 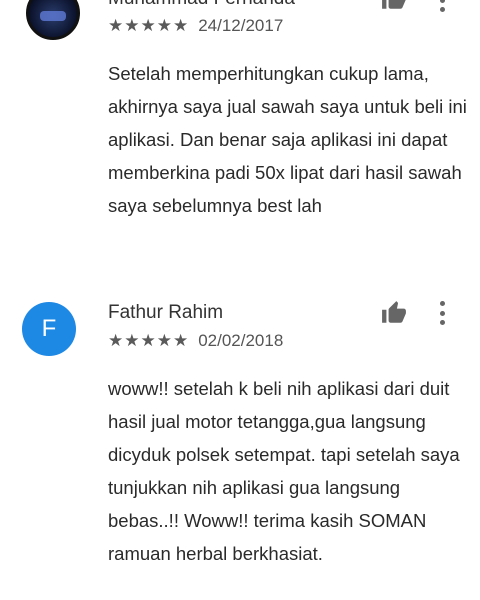 What do you see at coordinates (195, 26) in the screenshot?
I see `rating-row: ★★★★★ 24/12/2017` at bounding box center [195, 26].